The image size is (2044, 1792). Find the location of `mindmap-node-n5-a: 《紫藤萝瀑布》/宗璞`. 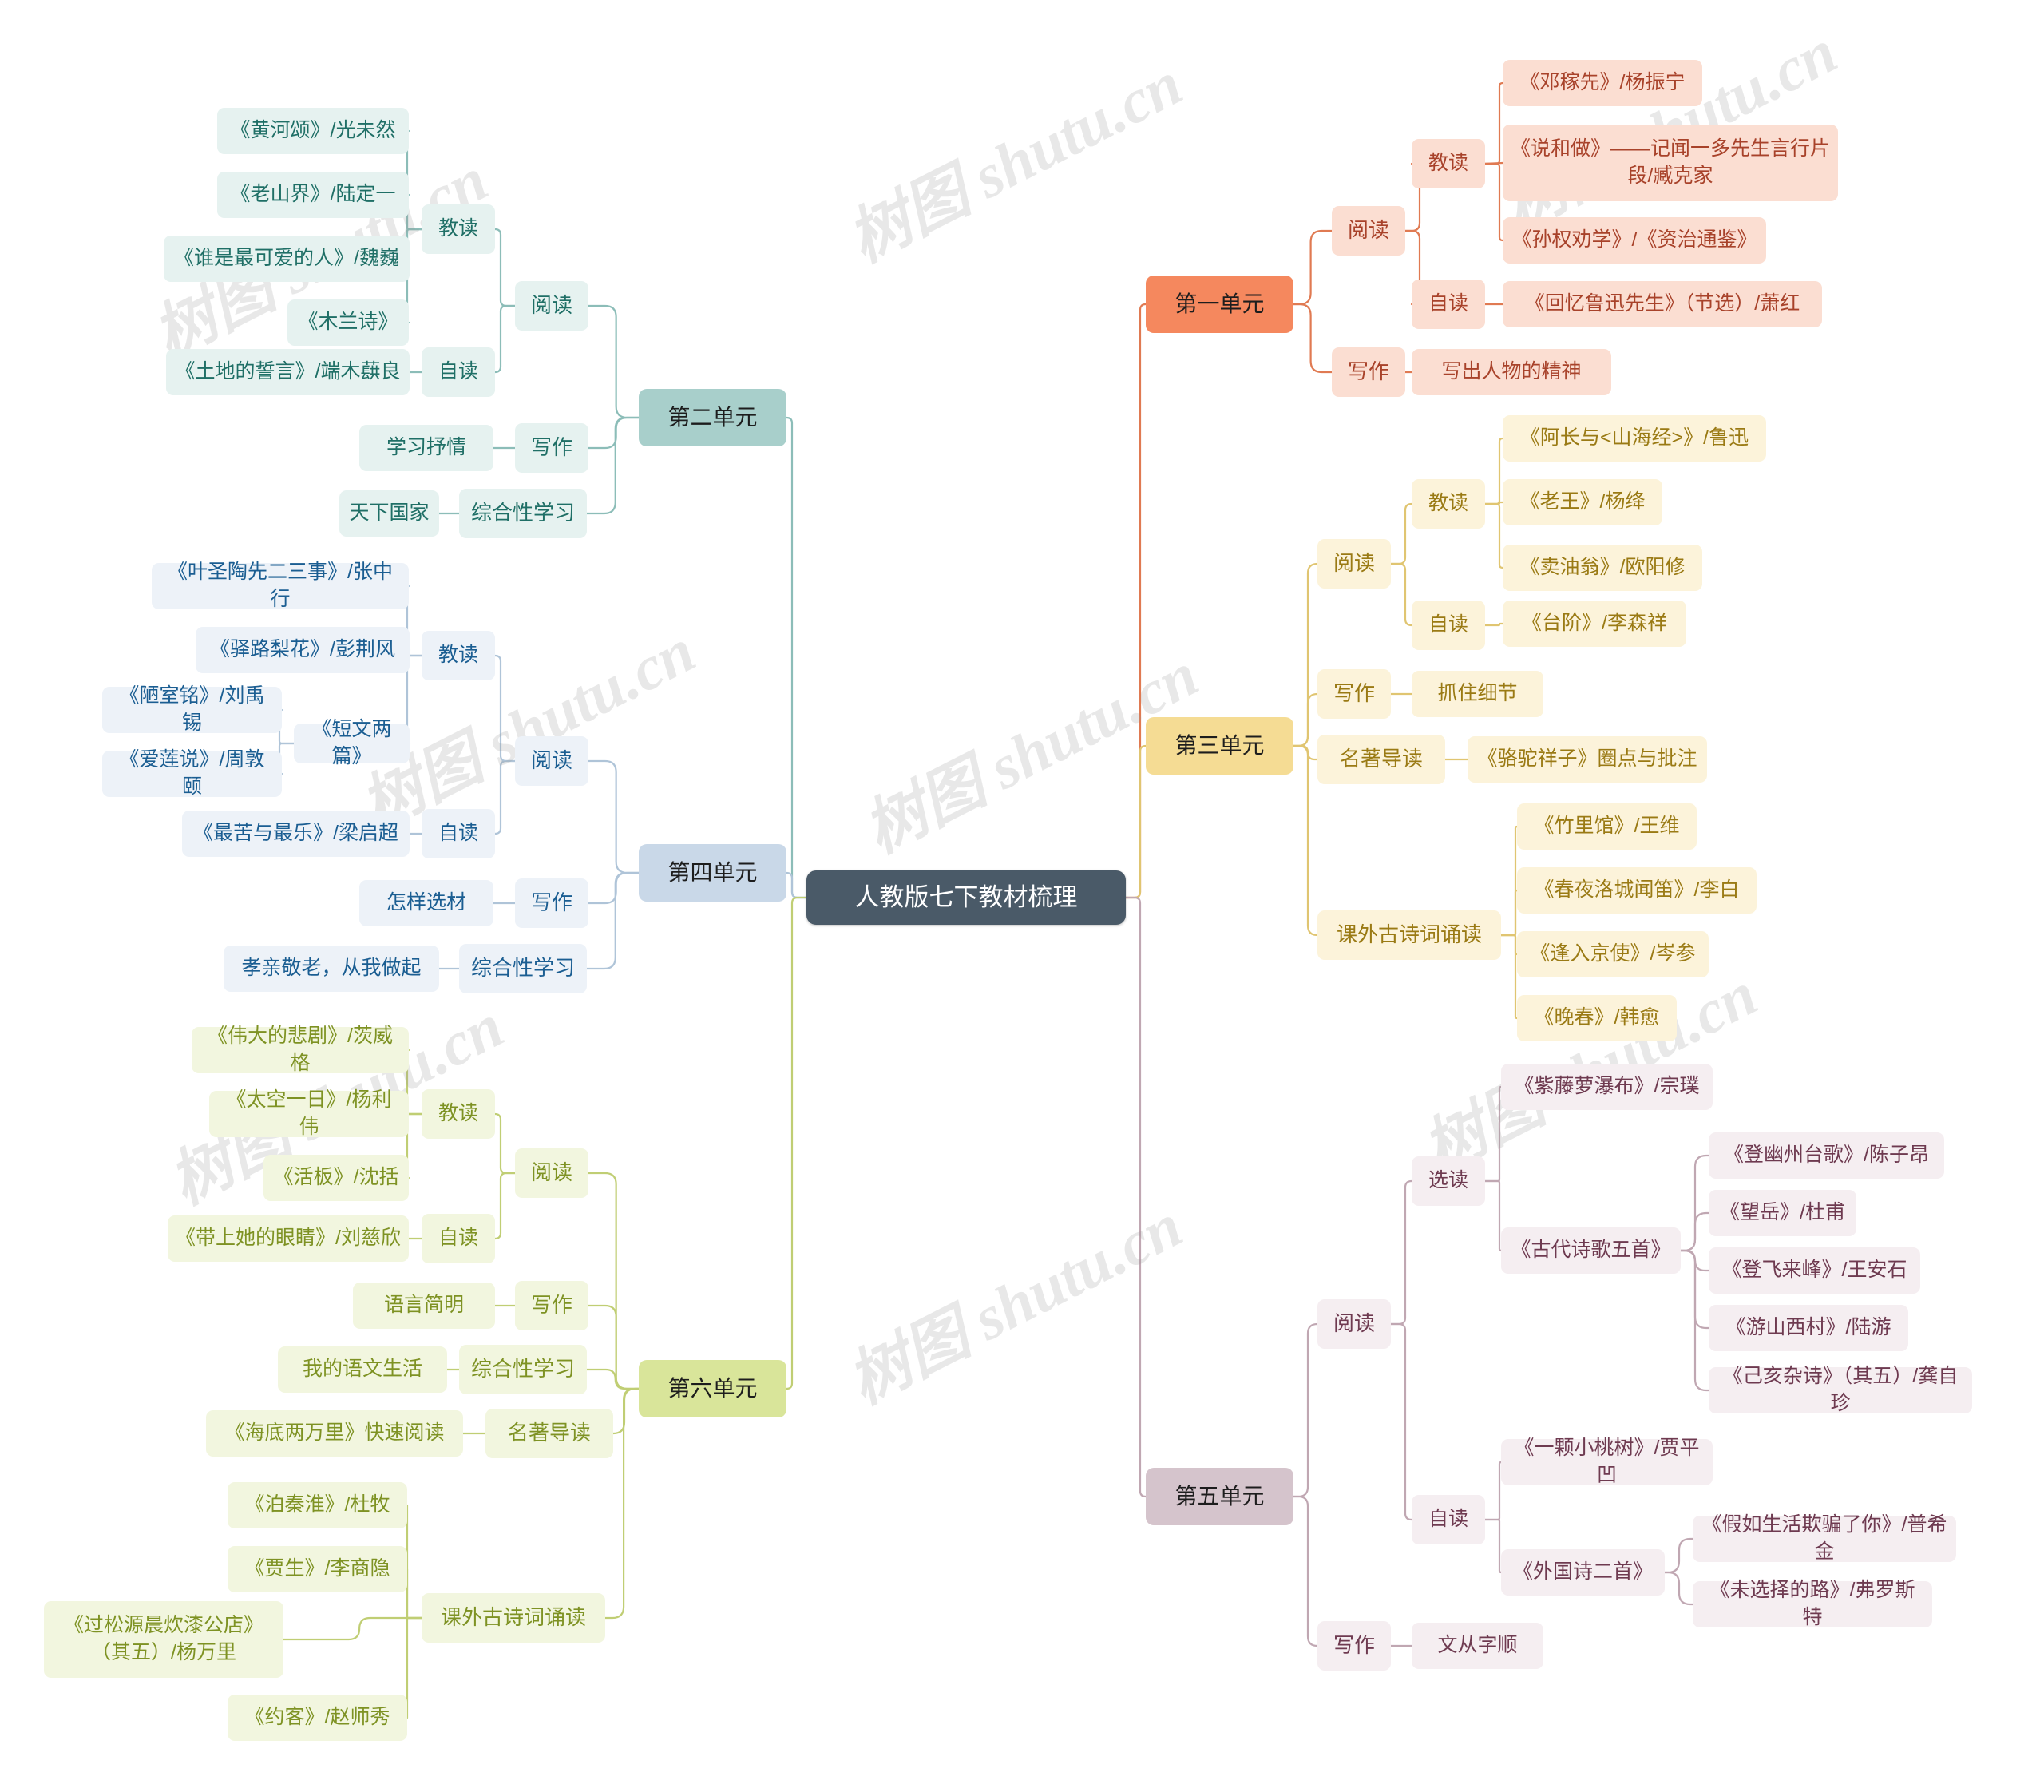

mindmap-node-n5-a: 《紫藤萝瀑布》/宗璞 is located at coordinates (1607, 1087).